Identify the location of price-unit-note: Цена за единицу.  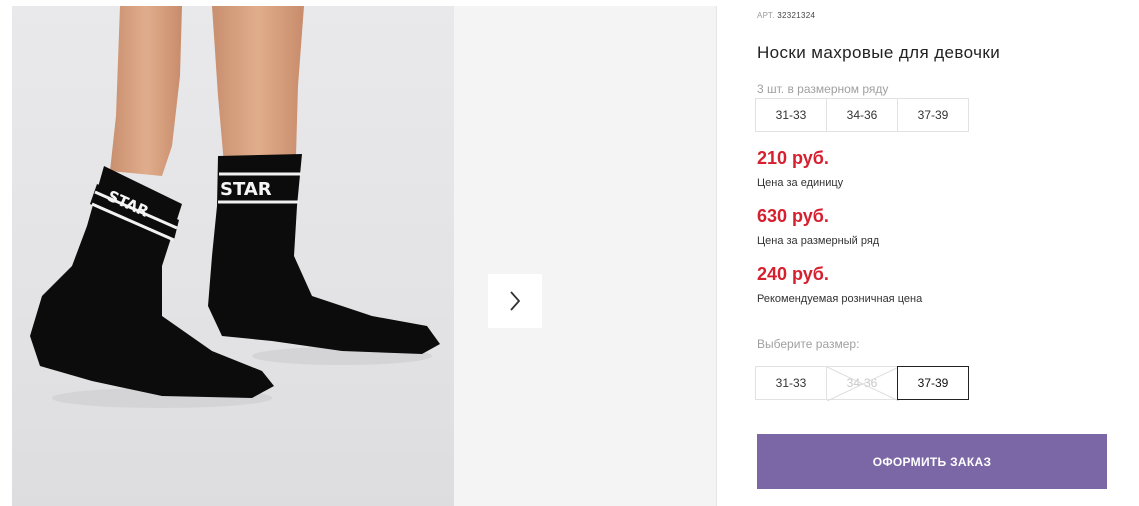
(800, 183).